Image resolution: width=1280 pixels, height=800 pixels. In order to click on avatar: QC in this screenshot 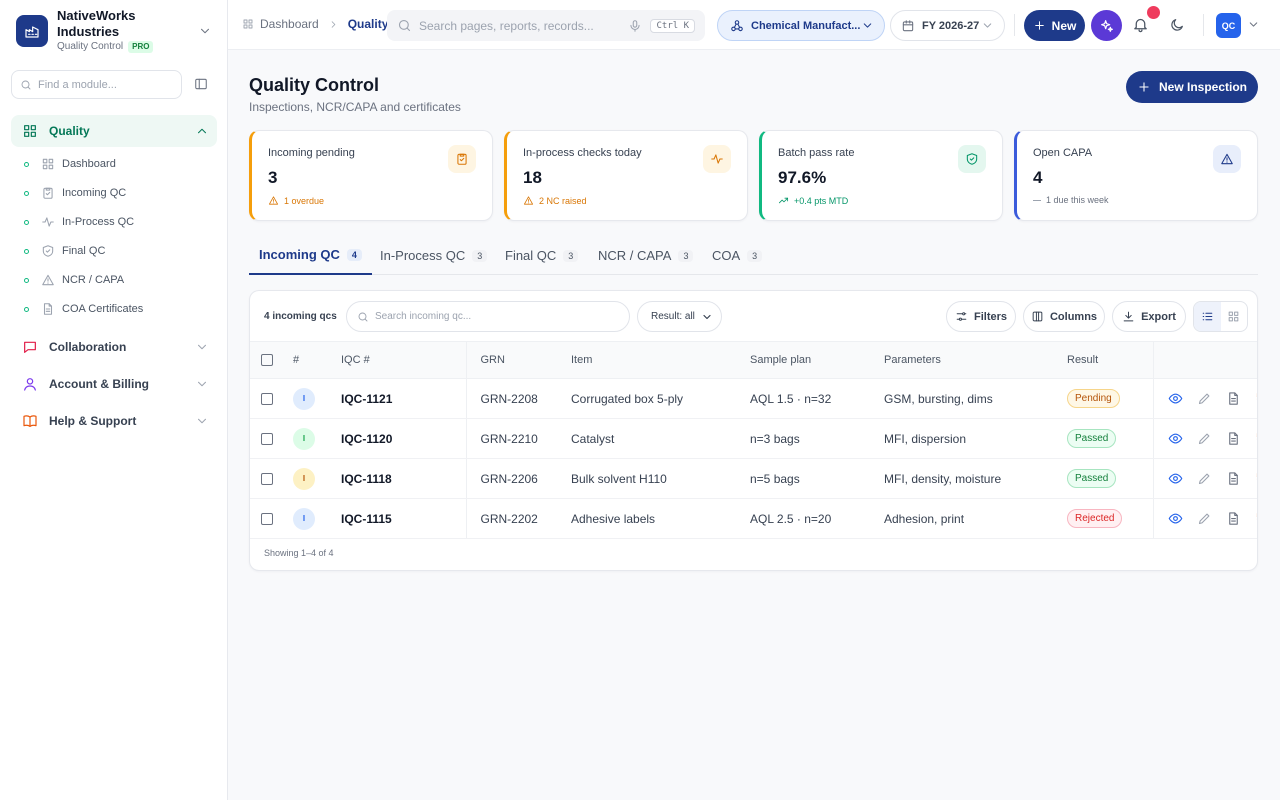, I will do `click(1228, 25)`.